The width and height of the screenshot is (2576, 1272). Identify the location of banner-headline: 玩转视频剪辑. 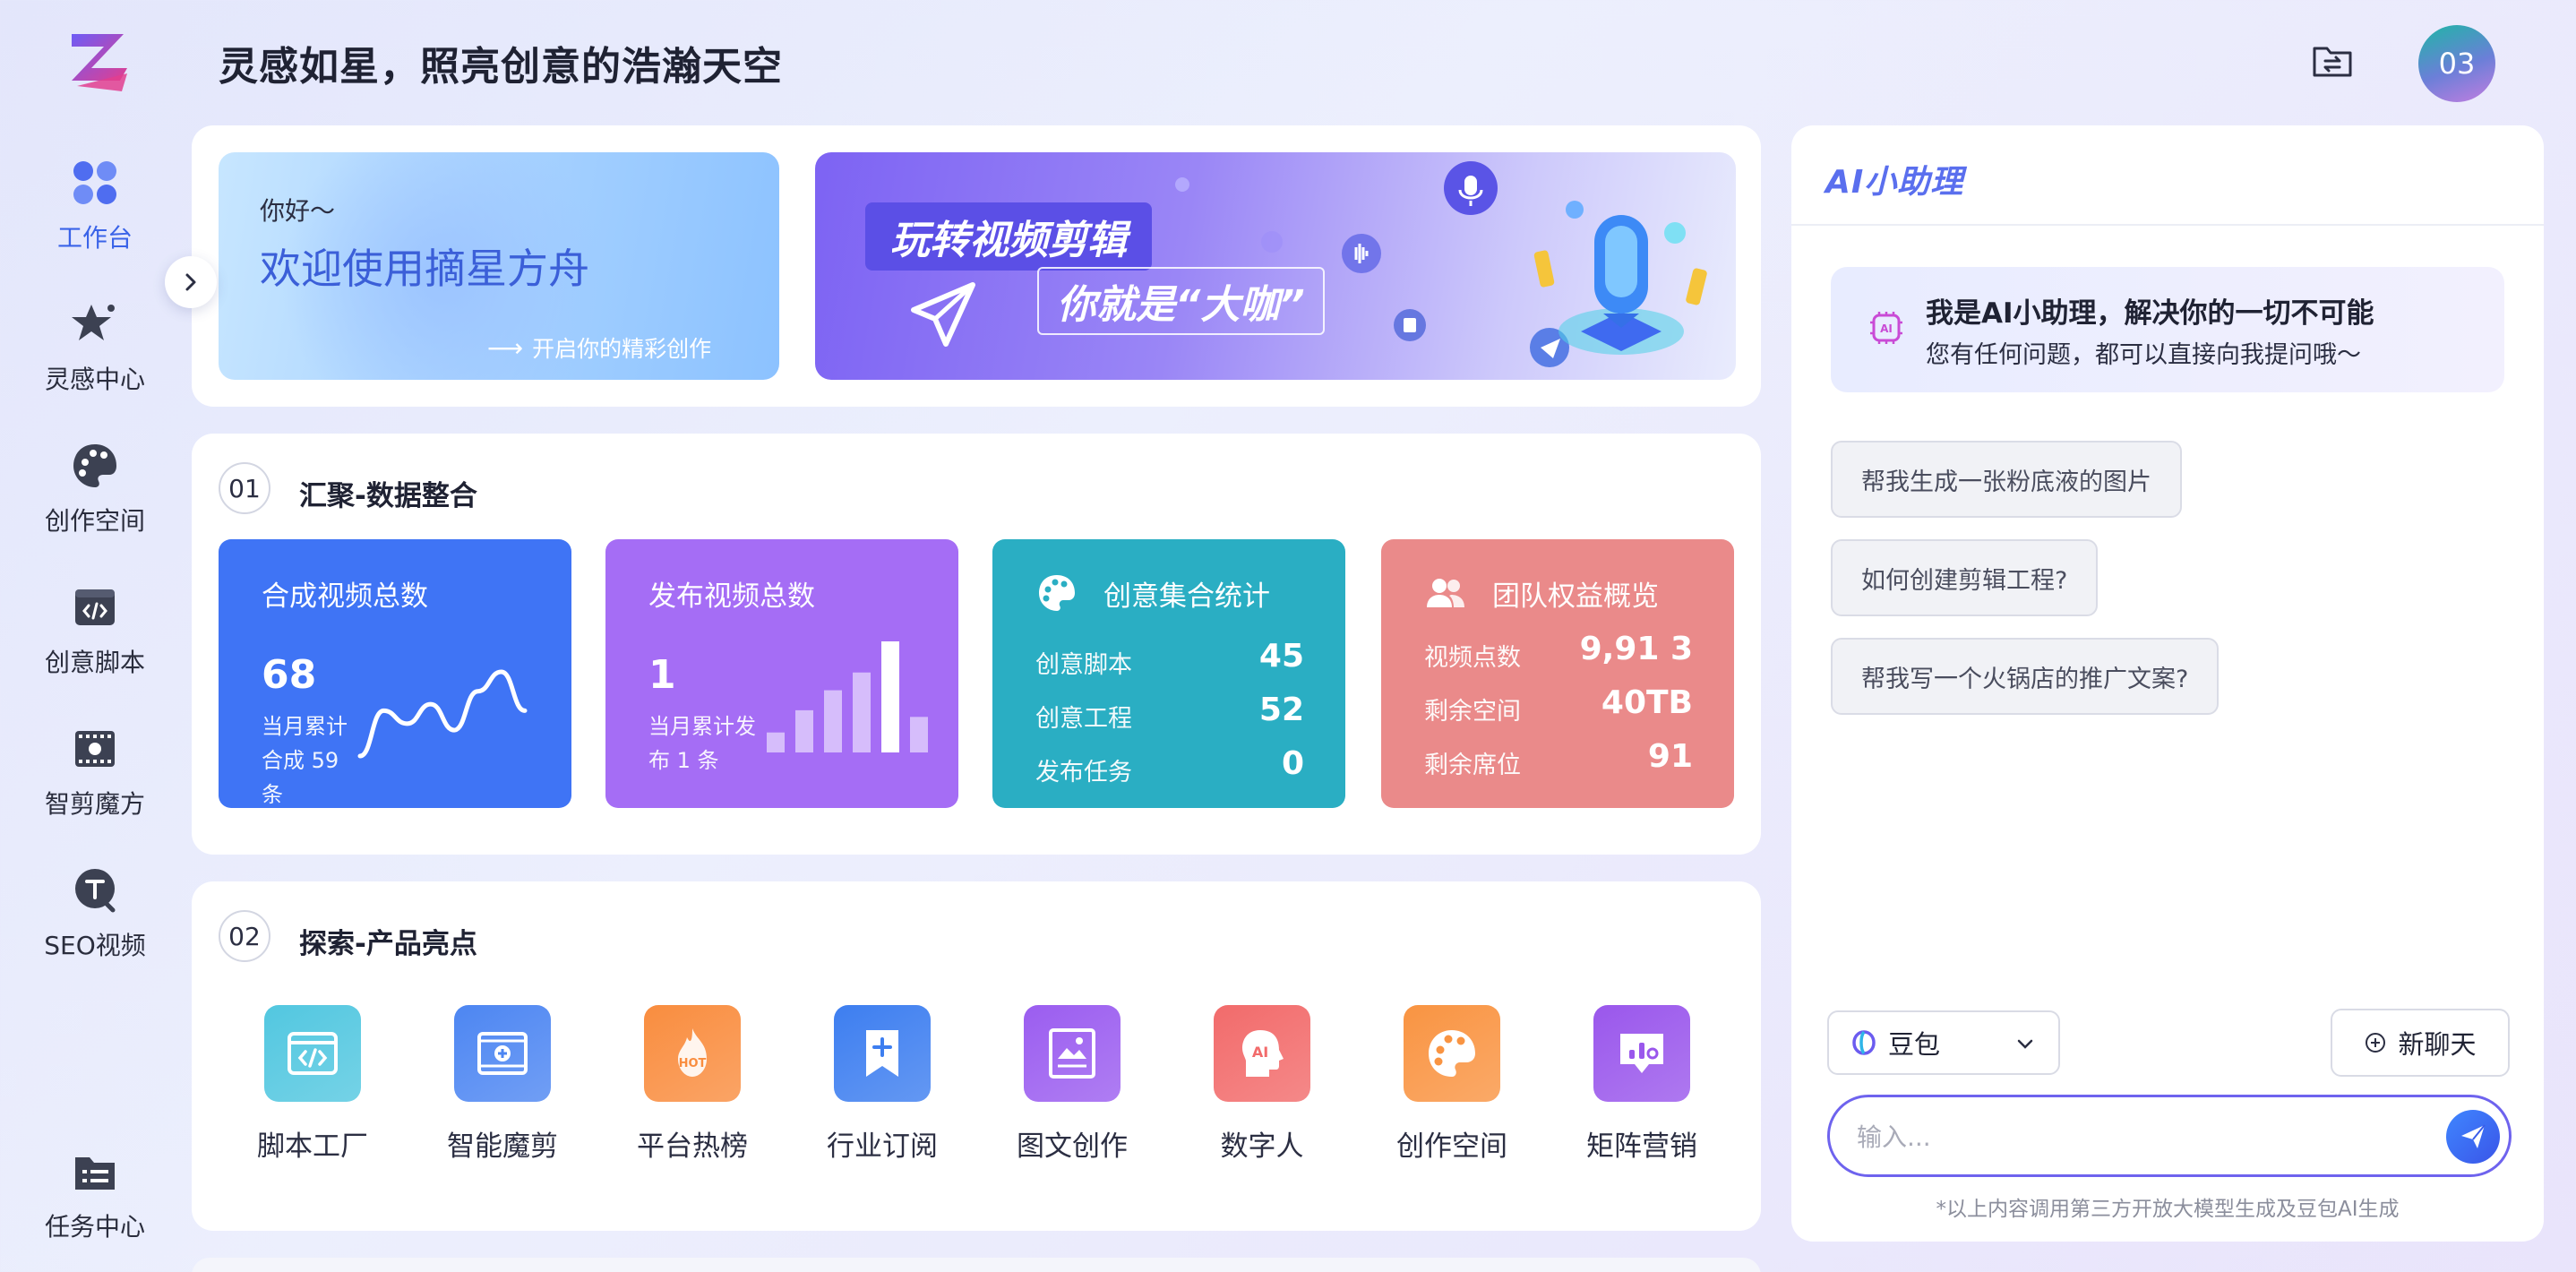
(1008, 237).